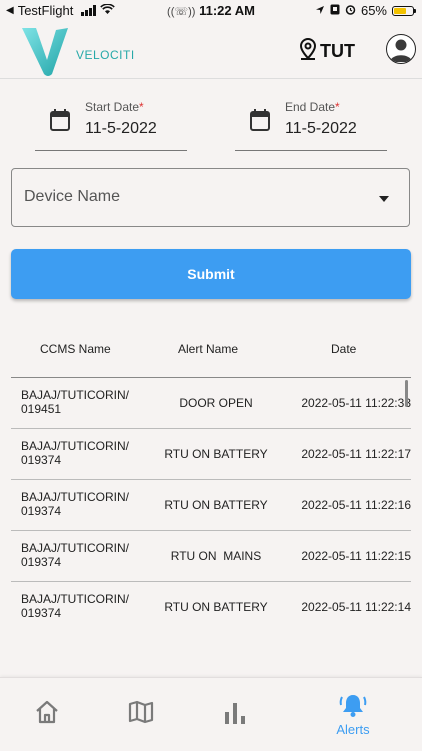  I want to click on nav-map, so click(141, 714).